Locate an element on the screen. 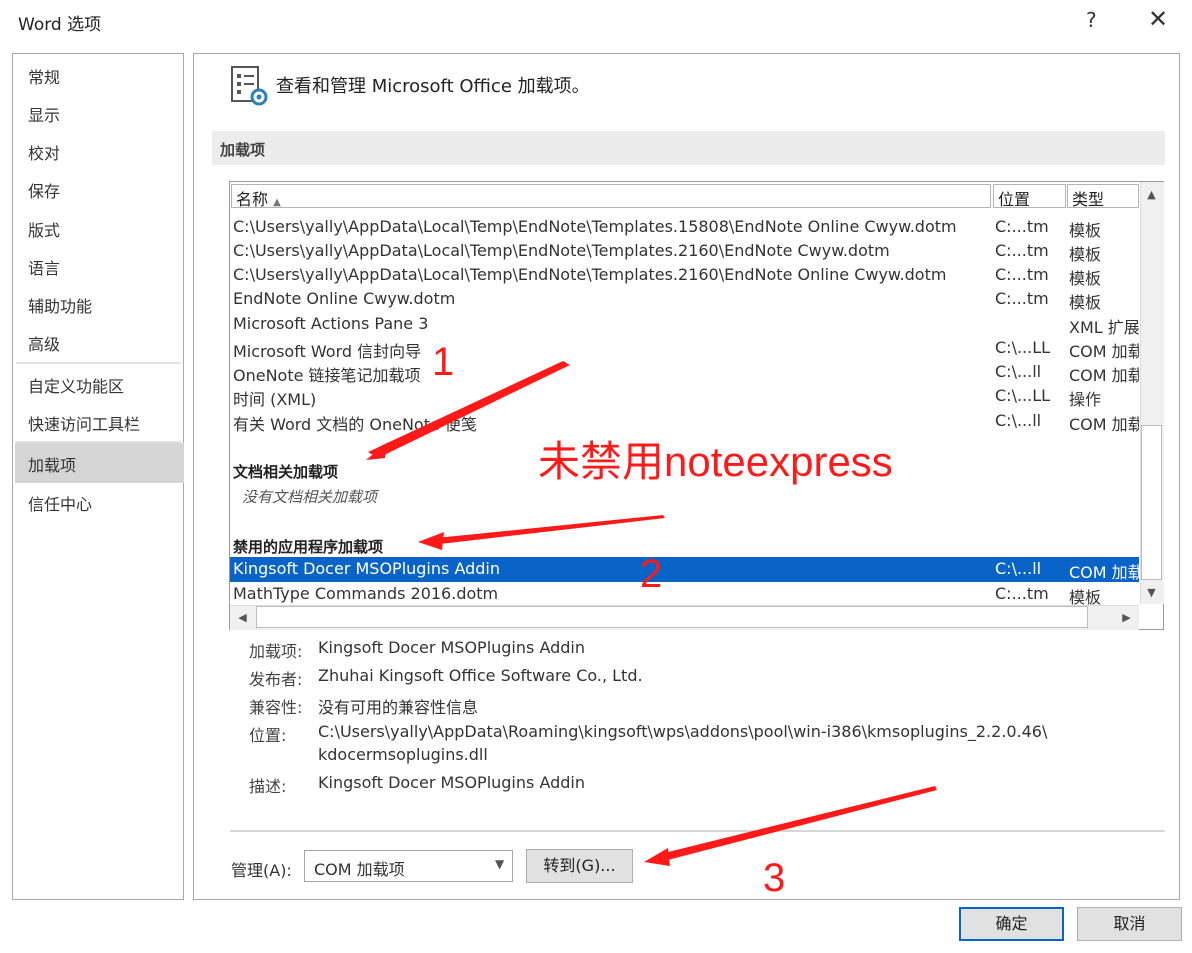 The height and width of the screenshot is (953, 1192). detail-value-addin: Kingsoft Docer MSOPlugins Addin is located at coordinates (451, 647).